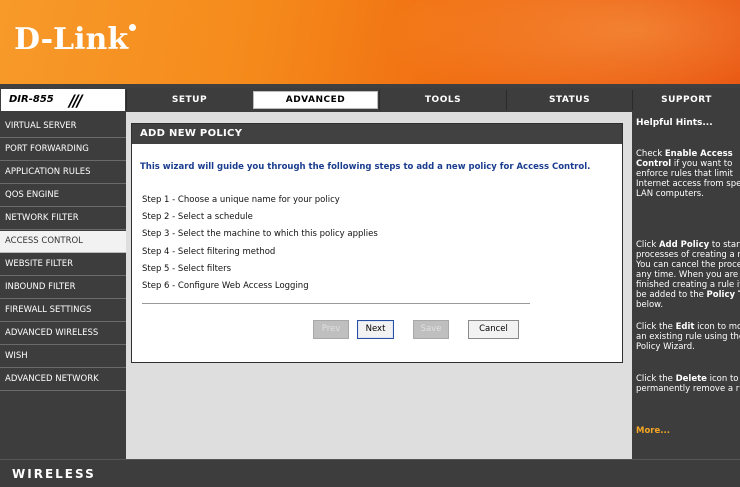 The image size is (740, 487). What do you see at coordinates (63, 242) in the screenshot?
I see `sidebar-item-access-control: ACCESS CONTROL` at bounding box center [63, 242].